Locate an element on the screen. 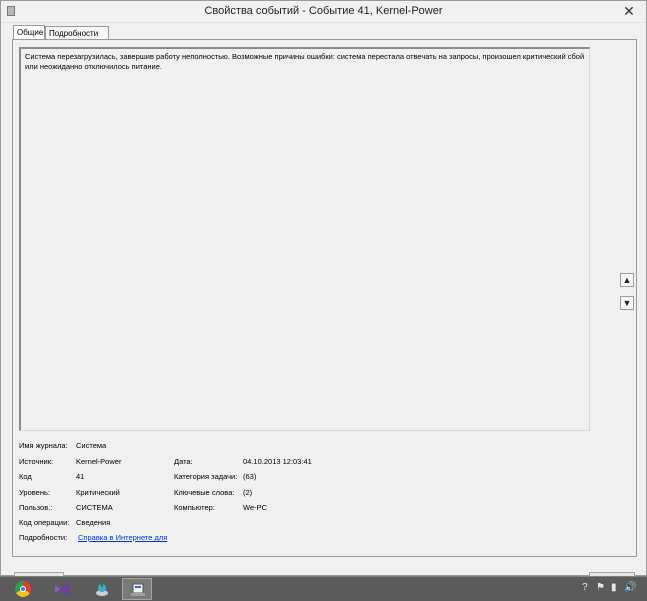 The width and height of the screenshot is (647, 601). code-label: Код is located at coordinates (25, 476).